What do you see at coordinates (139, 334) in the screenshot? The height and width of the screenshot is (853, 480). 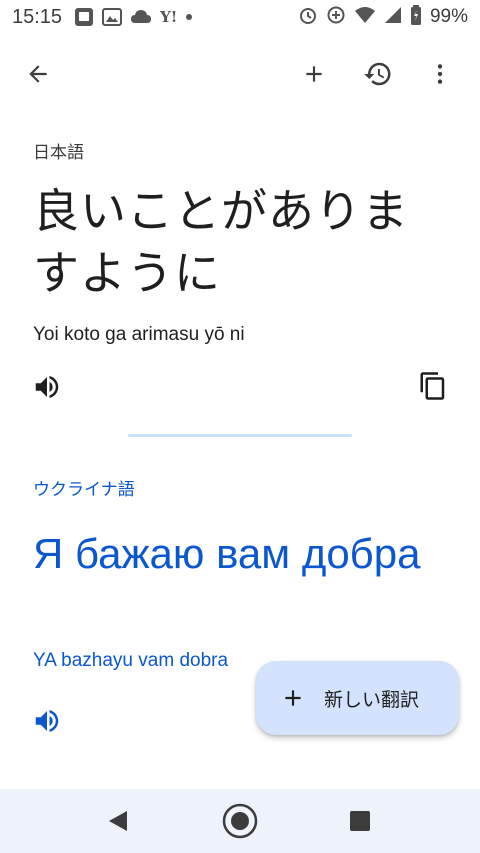 I see `source-transliteration: Yoi koto ga arimasu yō ni` at bounding box center [139, 334].